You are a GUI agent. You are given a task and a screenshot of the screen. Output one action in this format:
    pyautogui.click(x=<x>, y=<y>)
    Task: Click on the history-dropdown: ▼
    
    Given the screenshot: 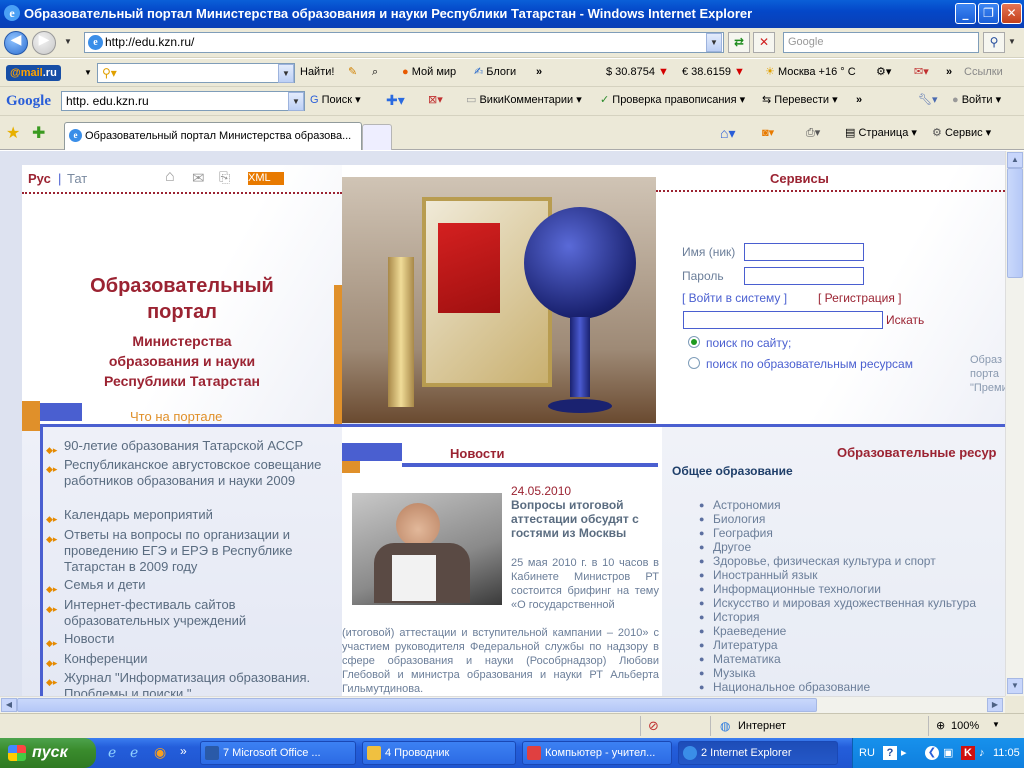 What is the action you would take?
    pyautogui.click(x=68, y=42)
    